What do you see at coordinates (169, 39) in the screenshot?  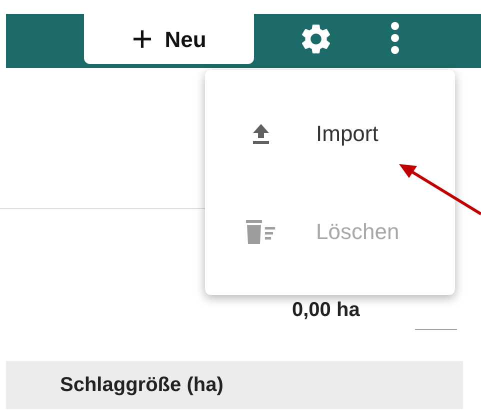 I see `new-button: + Neu` at bounding box center [169, 39].